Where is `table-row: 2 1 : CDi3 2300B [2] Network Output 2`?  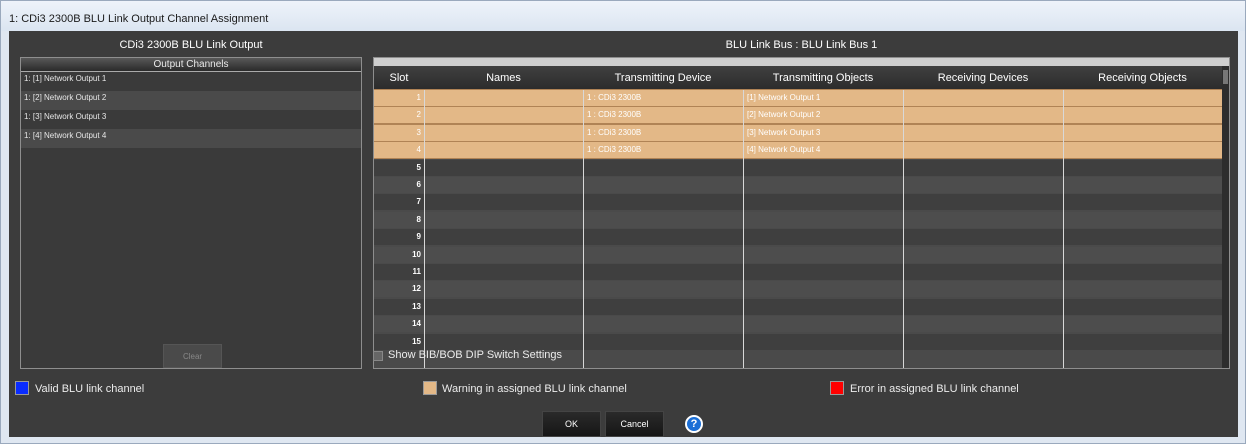 table-row: 2 1 : CDi3 2300B [2] Network Output 2 is located at coordinates (798, 115).